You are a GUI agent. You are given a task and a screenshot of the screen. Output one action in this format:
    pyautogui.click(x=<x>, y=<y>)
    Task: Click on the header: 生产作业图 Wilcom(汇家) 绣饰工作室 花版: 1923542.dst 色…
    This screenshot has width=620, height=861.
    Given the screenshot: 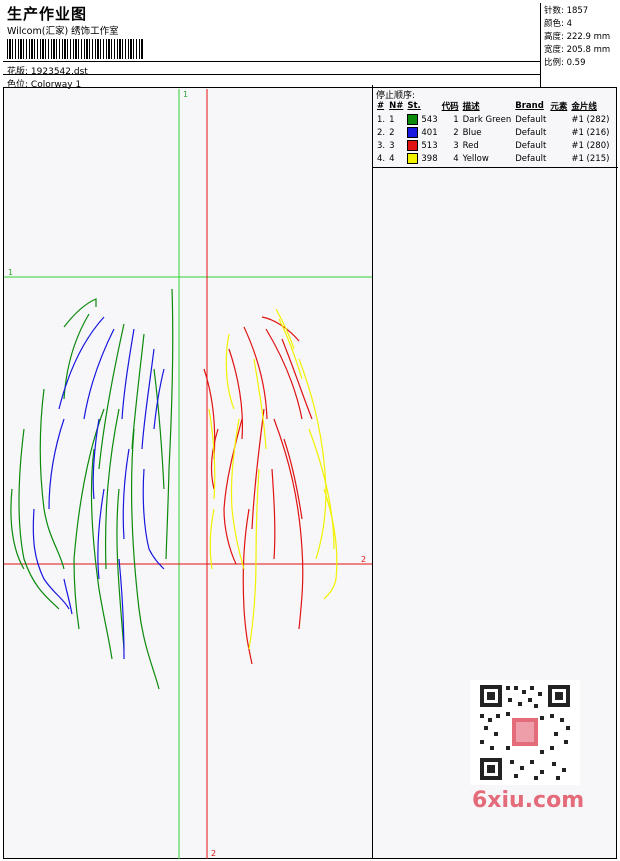 What is the action you would take?
    pyautogui.click(x=310, y=46)
    